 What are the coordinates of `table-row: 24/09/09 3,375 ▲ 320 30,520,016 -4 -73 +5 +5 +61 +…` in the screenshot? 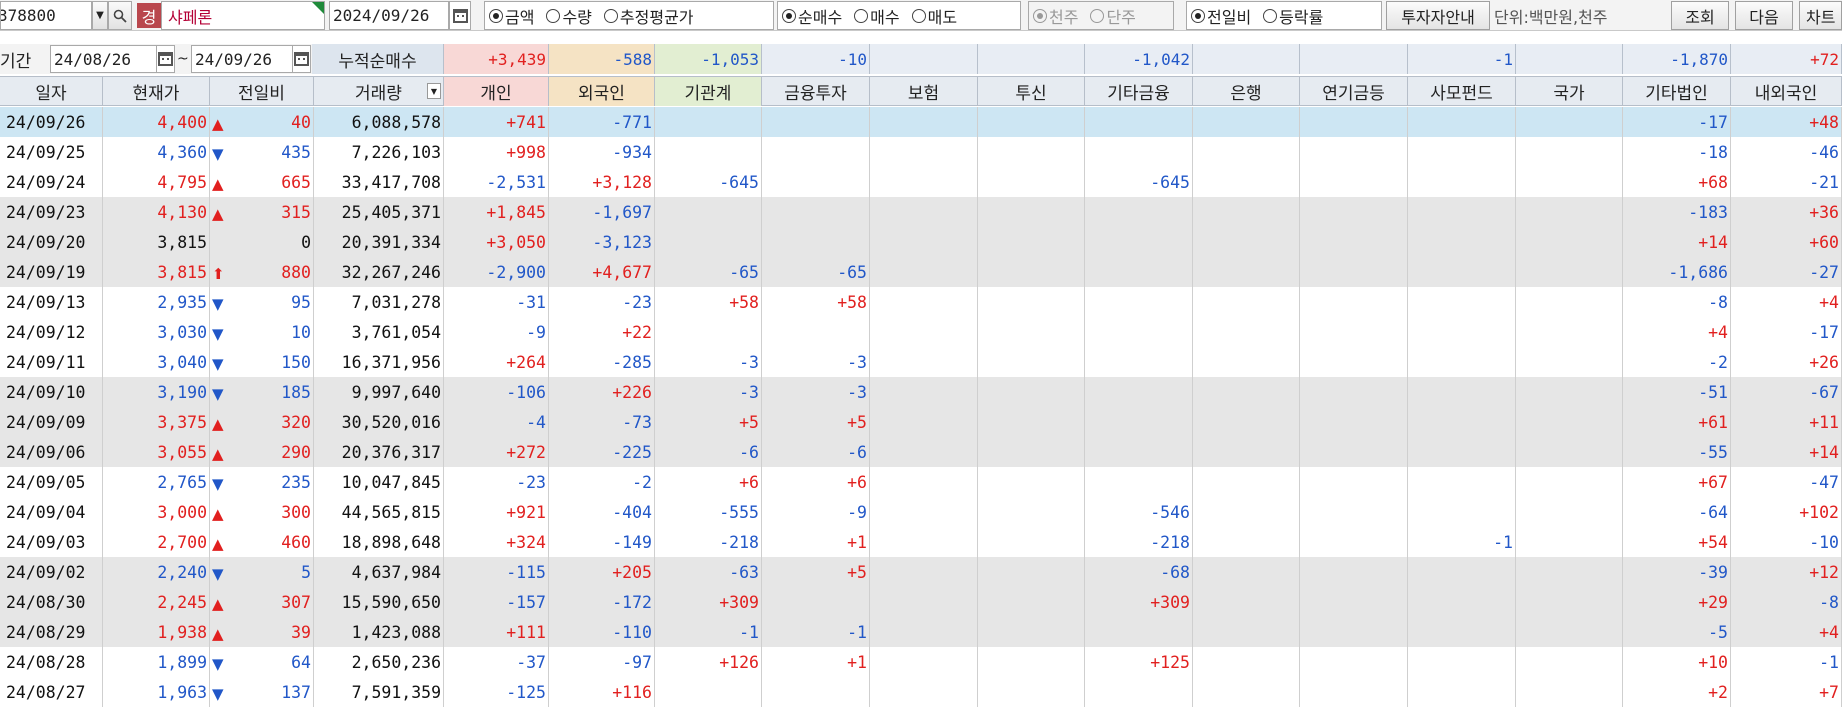 It's located at (921, 422).